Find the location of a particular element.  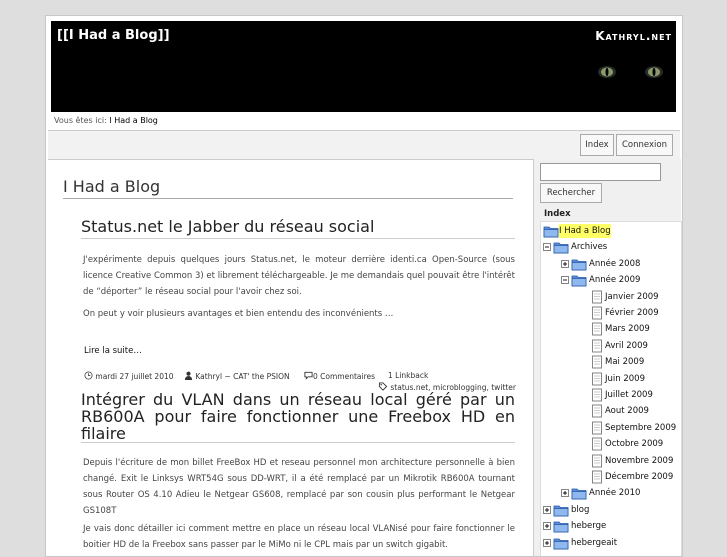

post-linkback-text: 1 Linkback is located at coordinates (408, 375).